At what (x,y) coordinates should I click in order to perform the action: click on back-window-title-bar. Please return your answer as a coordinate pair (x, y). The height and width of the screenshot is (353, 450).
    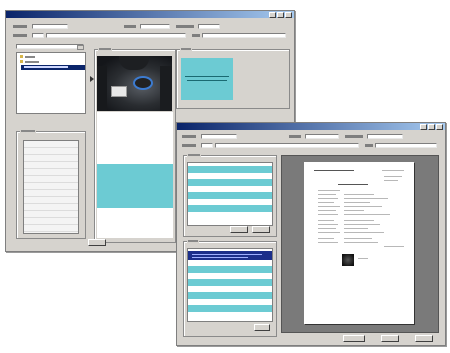
    Looking at the image, I should click on (150, 14).